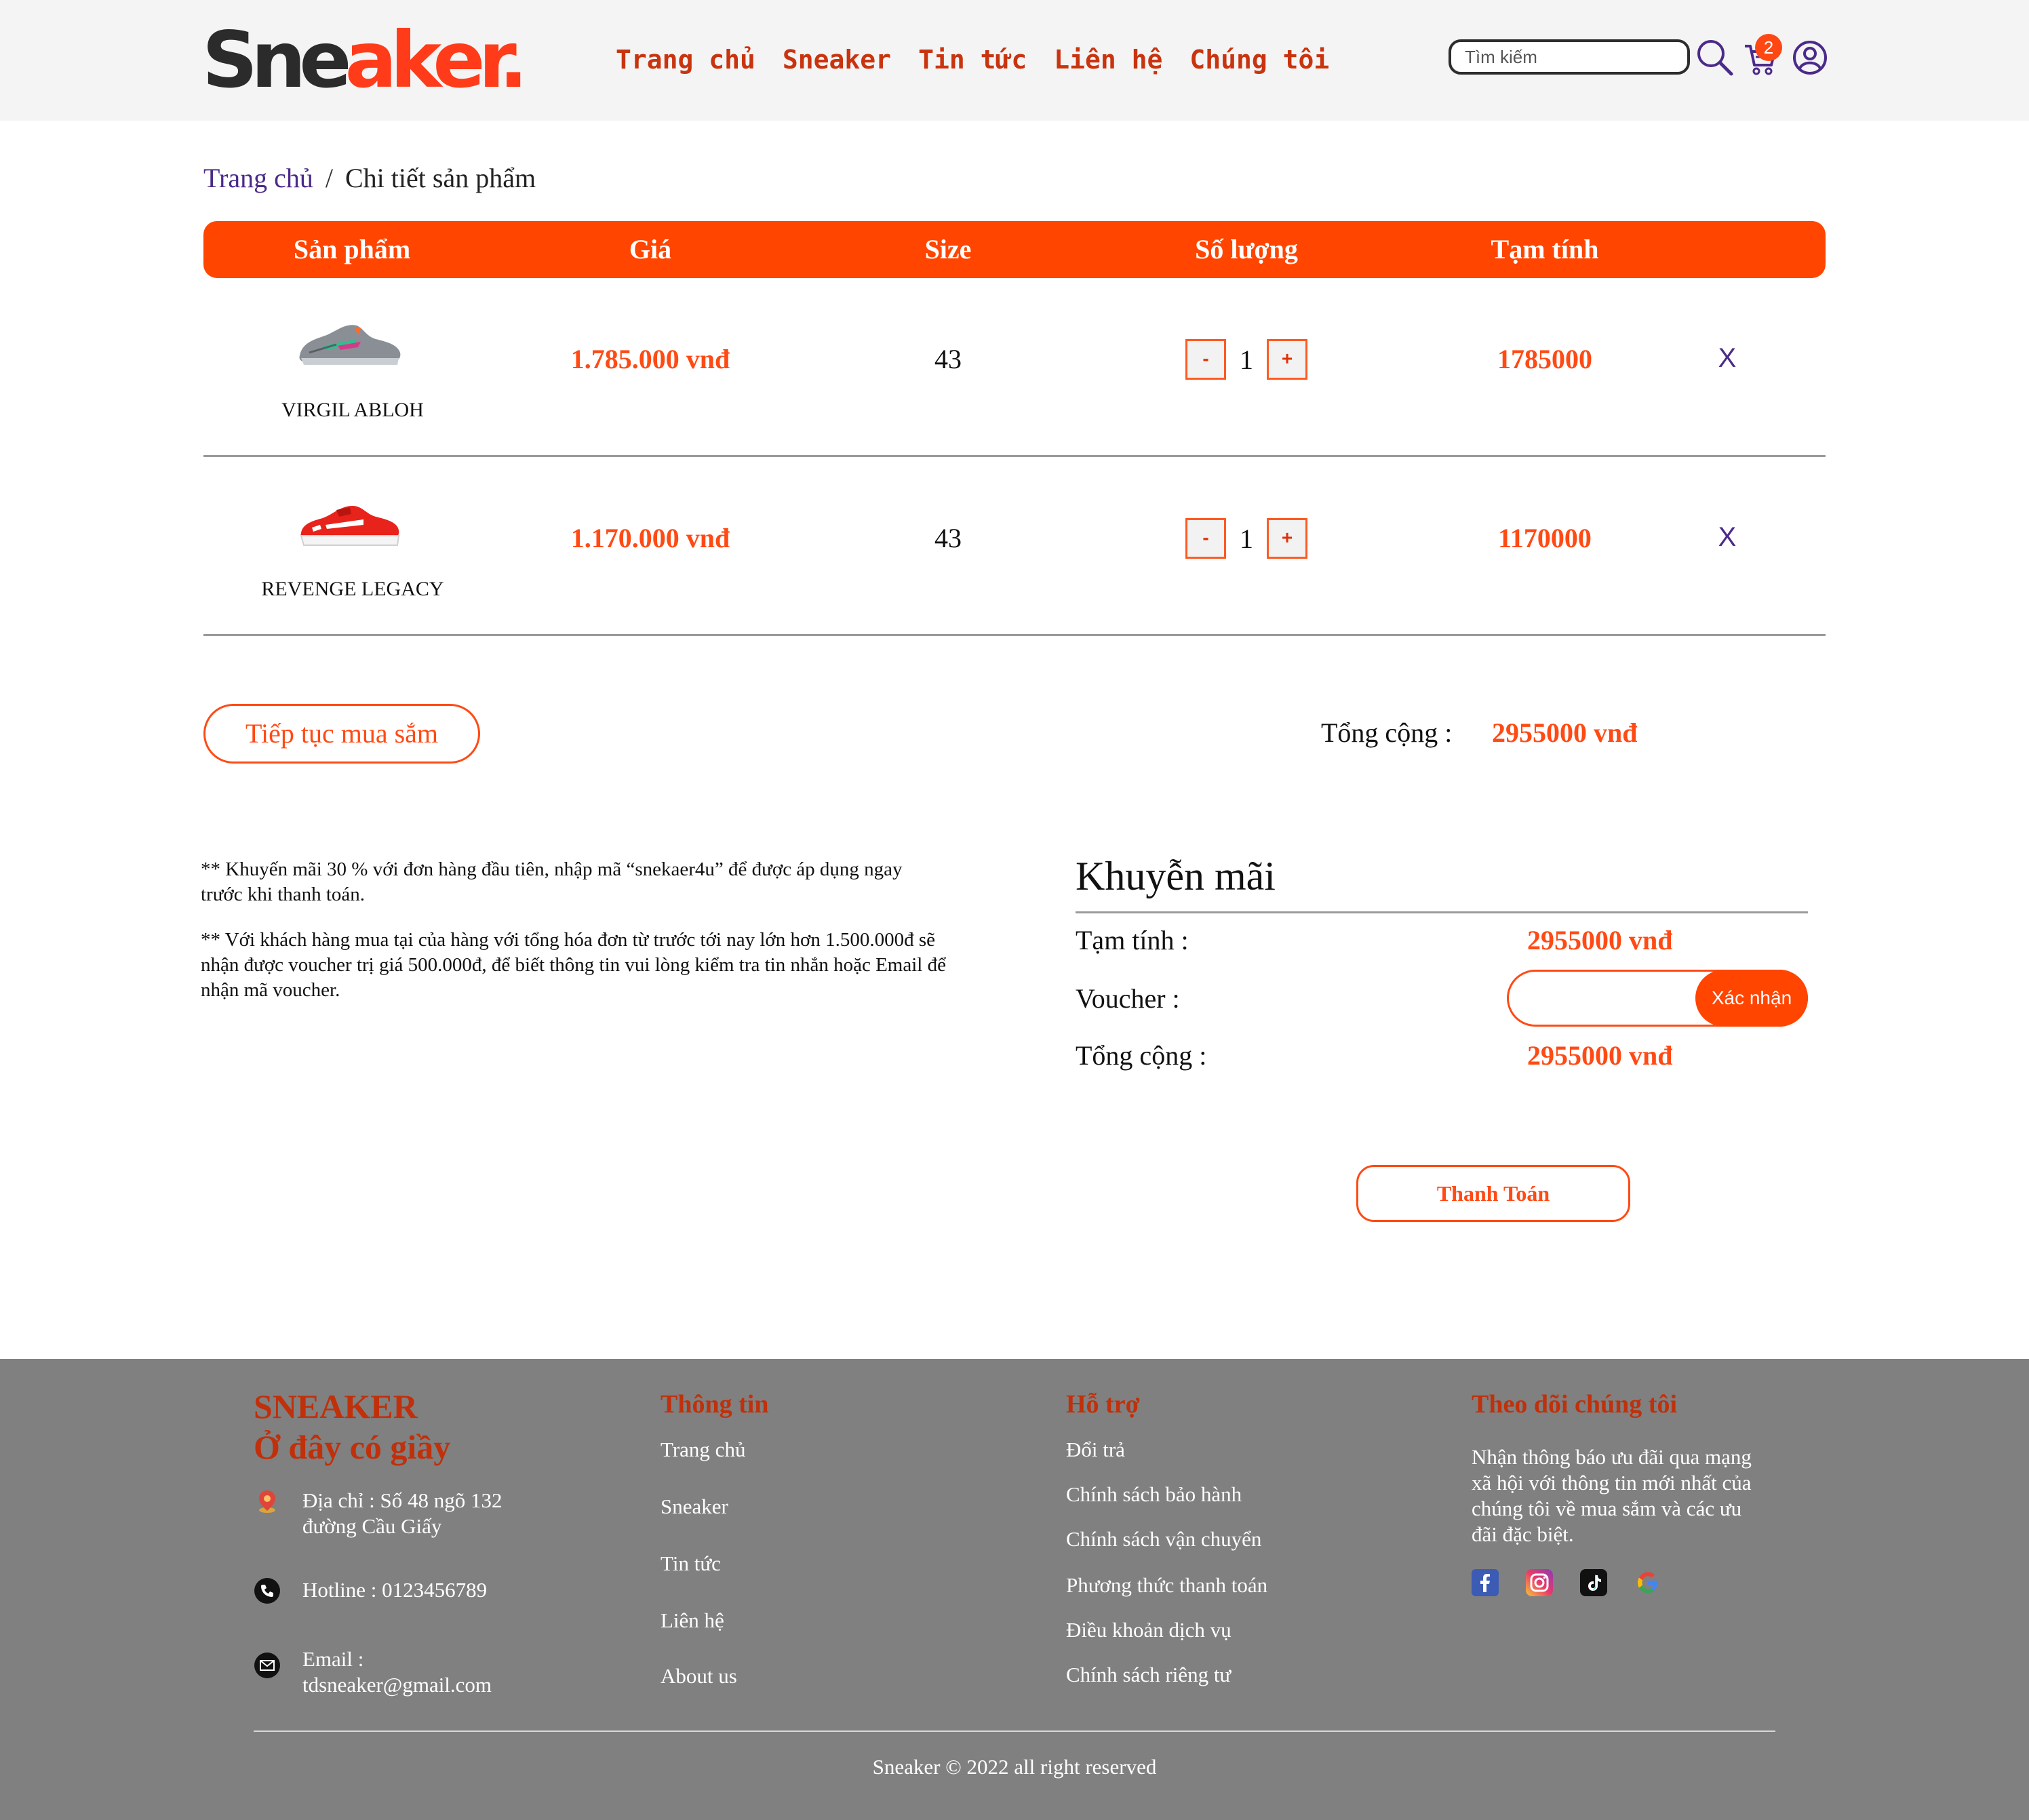 Image resolution: width=2029 pixels, height=1820 pixels. What do you see at coordinates (1014, 1731) in the screenshot?
I see `footer-divider` at bounding box center [1014, 1731].